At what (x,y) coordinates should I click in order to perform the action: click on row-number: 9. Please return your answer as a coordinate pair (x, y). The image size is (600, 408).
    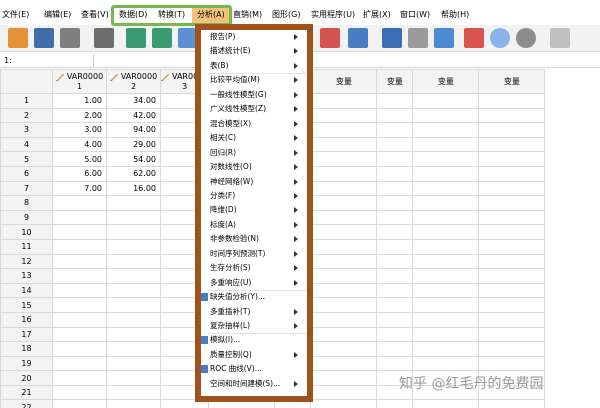
    Looking at the image, I should click on (26, 217).